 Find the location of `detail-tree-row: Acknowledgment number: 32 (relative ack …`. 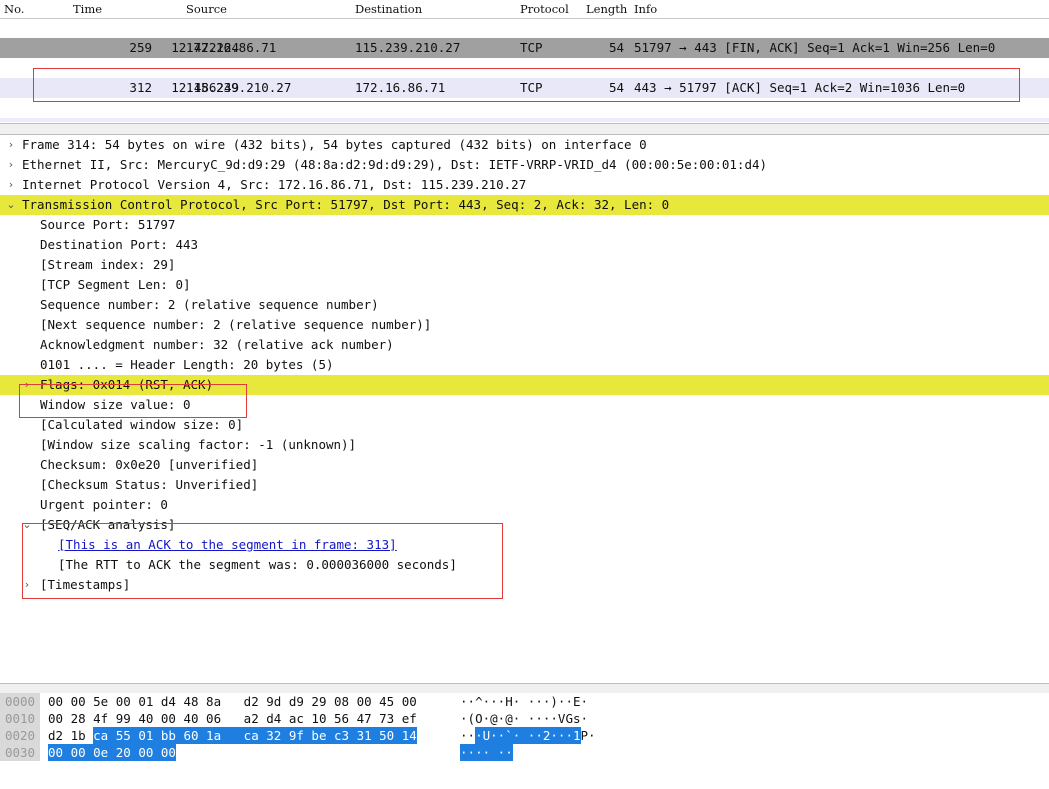

detail-tree-row: Acknowledgment number: 32 (relative ack … is located at coordinates (524, 345).